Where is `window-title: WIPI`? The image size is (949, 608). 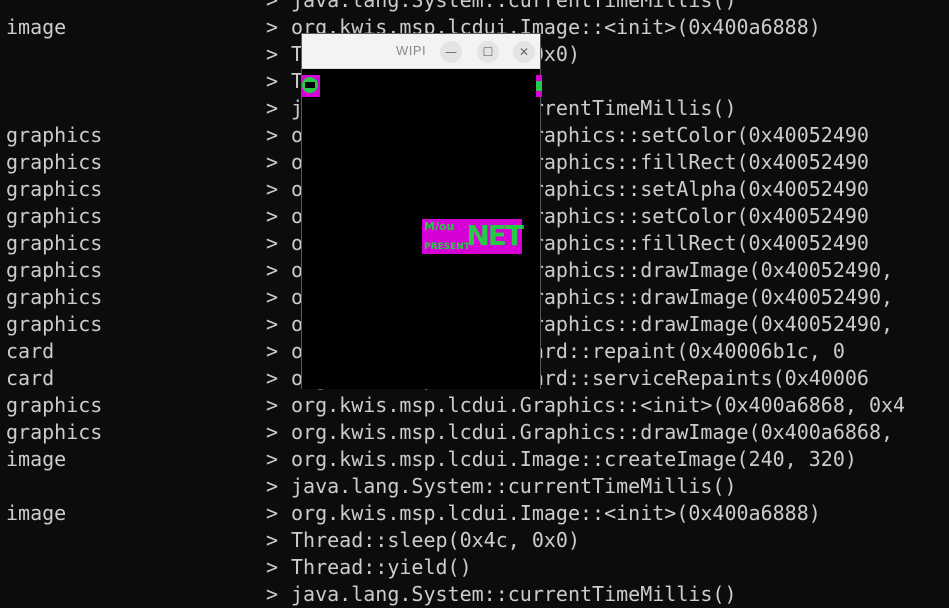
window-title: WIPI is located at coordinates (411, 50).